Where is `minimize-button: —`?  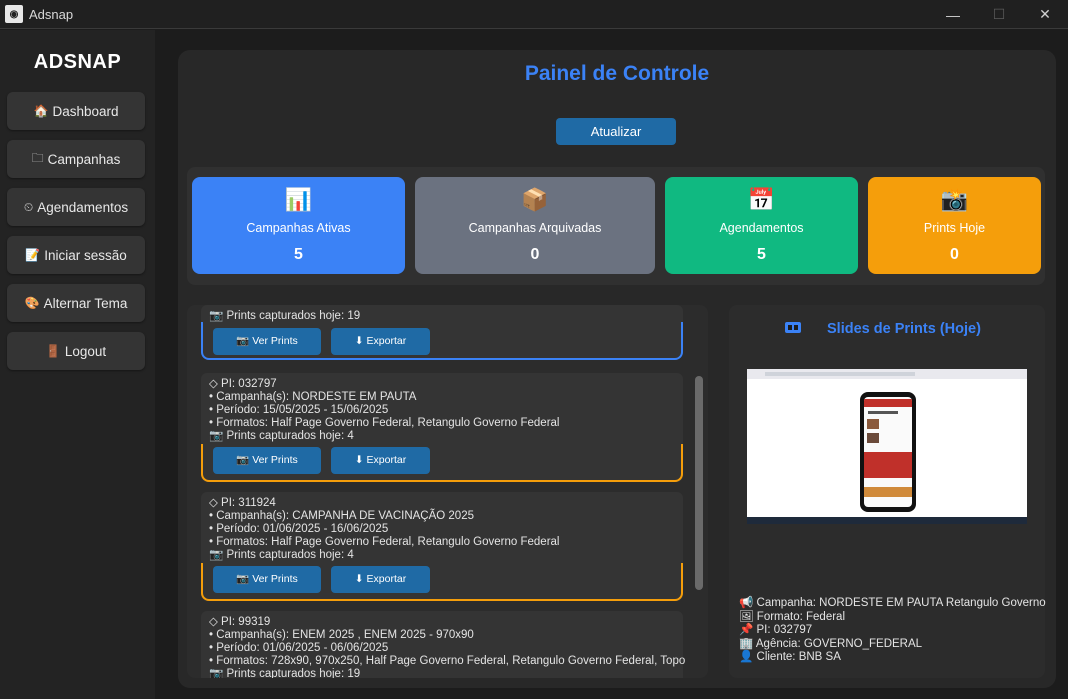
minimize-button: — is located at coordinates (953, 14).